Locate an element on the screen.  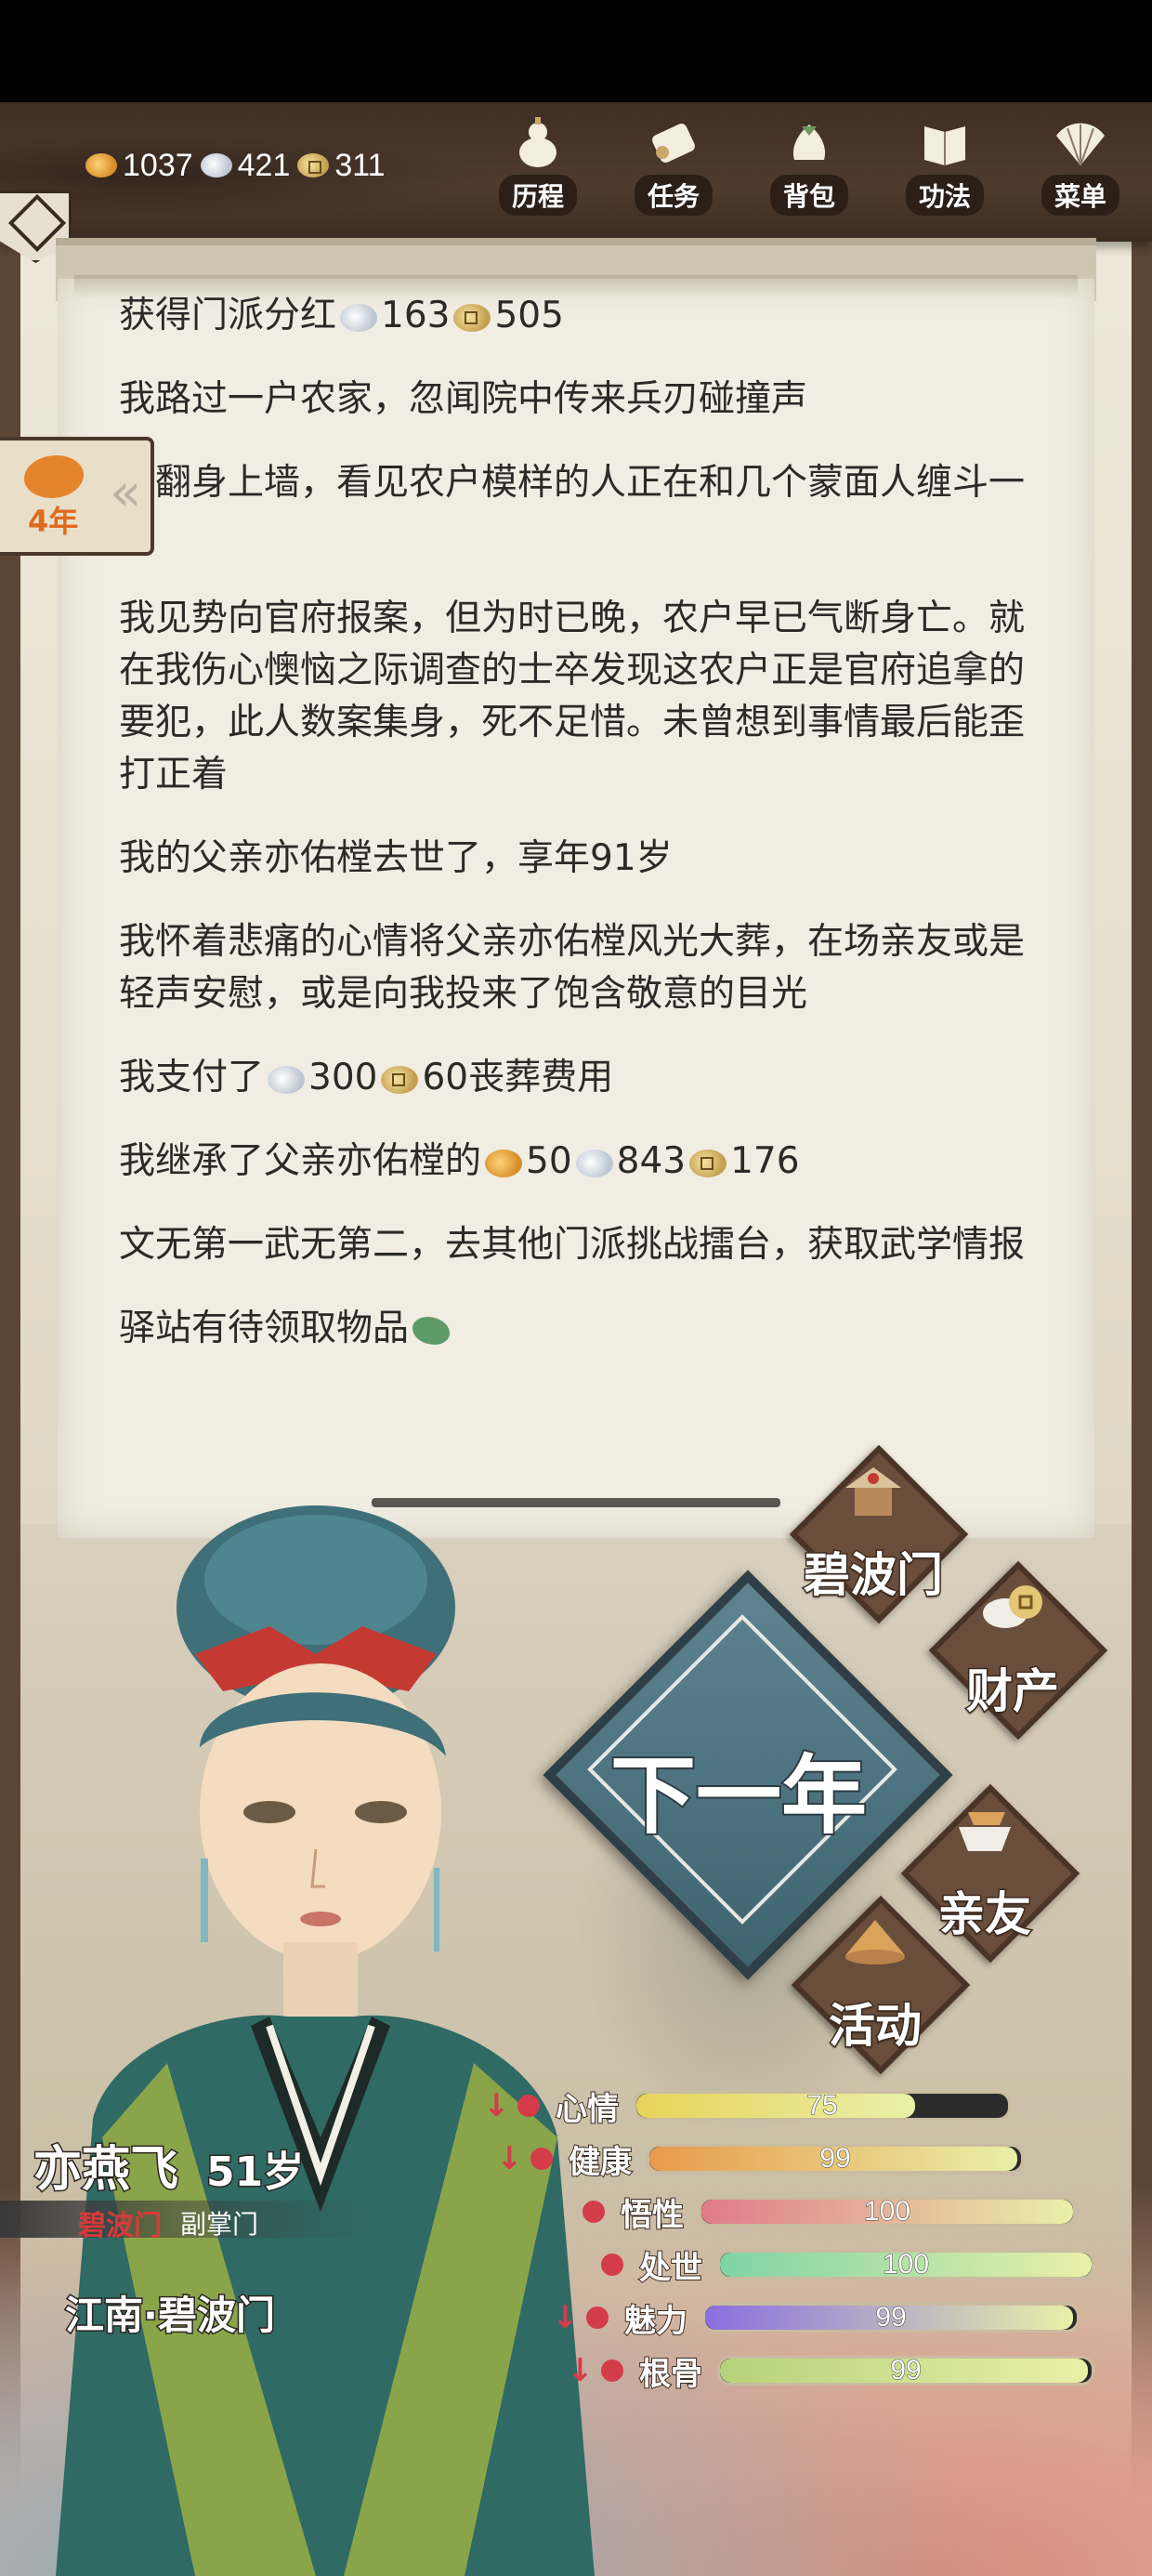
coins-icon is located at coordinates (1012, 1606).